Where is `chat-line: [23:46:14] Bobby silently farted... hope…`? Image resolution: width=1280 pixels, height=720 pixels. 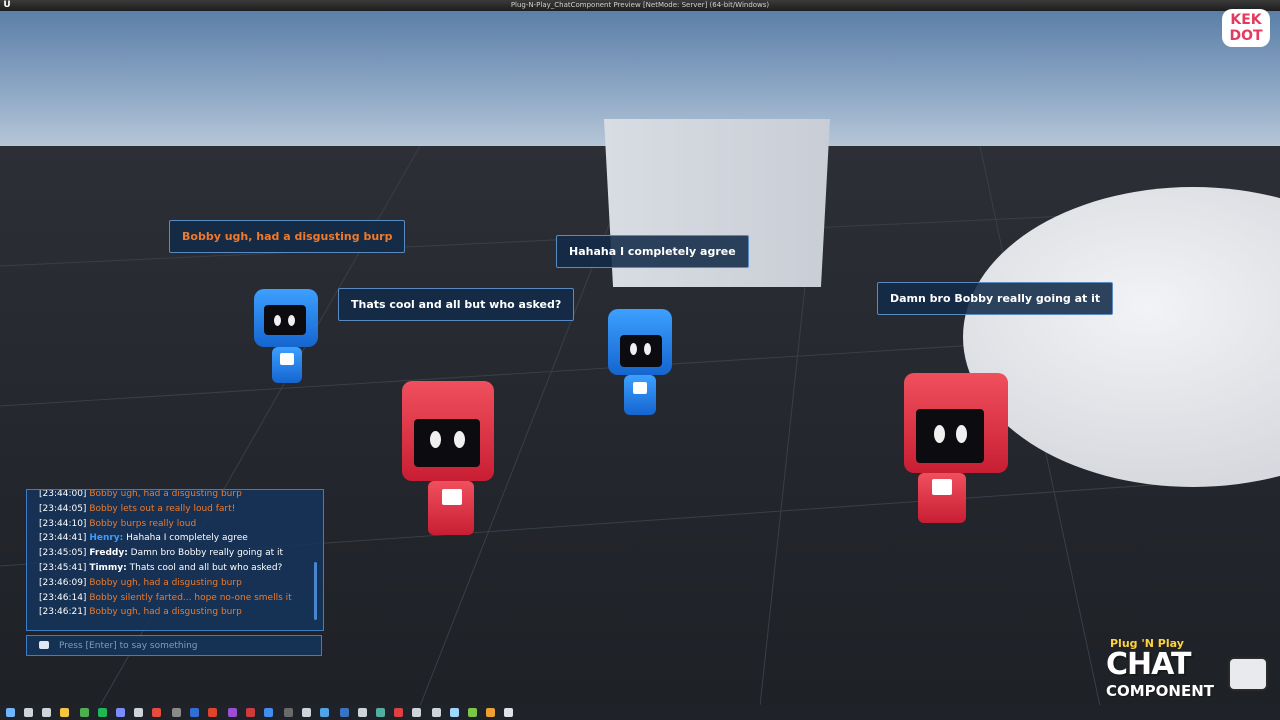
chat-line: [23:46:14] Bobby silently farted... hope… is located at coordinates (174, 598).